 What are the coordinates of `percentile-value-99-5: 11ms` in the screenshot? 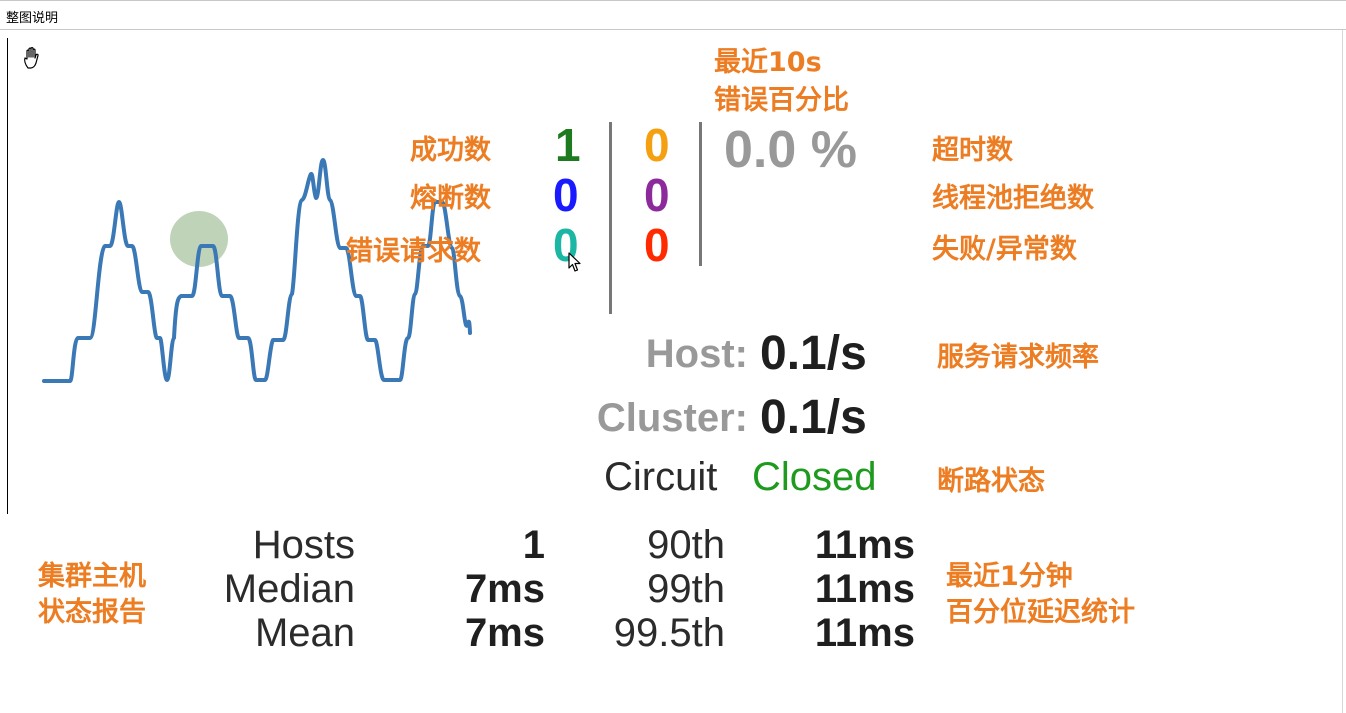 It's located at (864, 633).